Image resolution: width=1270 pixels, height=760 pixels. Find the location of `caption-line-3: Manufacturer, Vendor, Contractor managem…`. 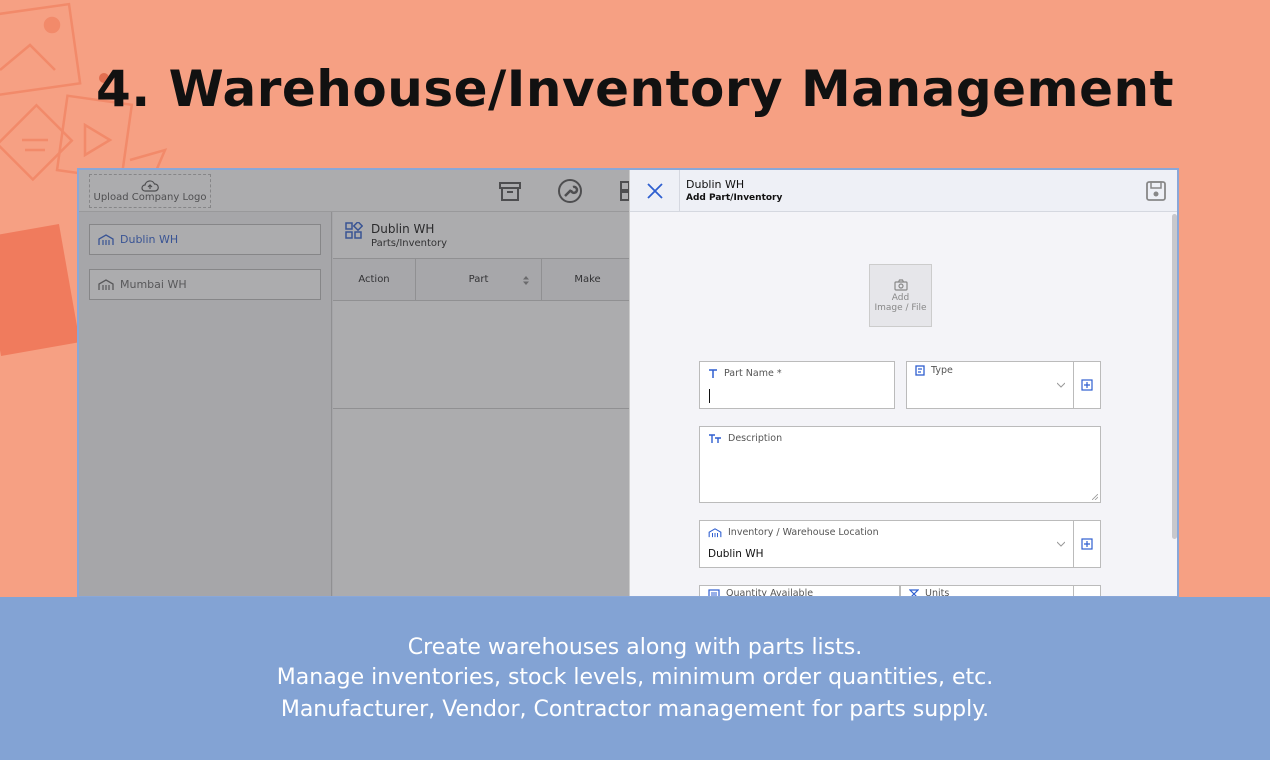

caption-line-3: Manufacturer, Vendor, Contractor managem… is located at coordinates (635, 709).